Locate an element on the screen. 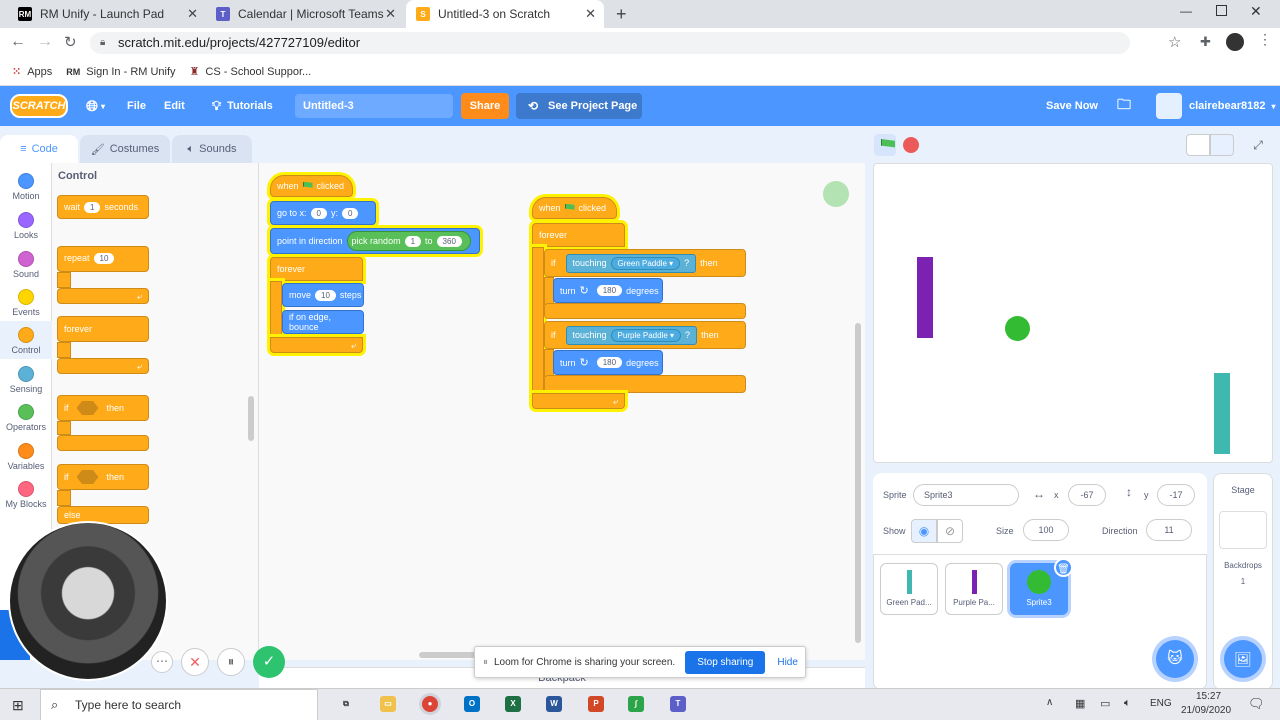 The image size is (1280, 720). purple-paddle-sprite is located at coordinates (925, 297).